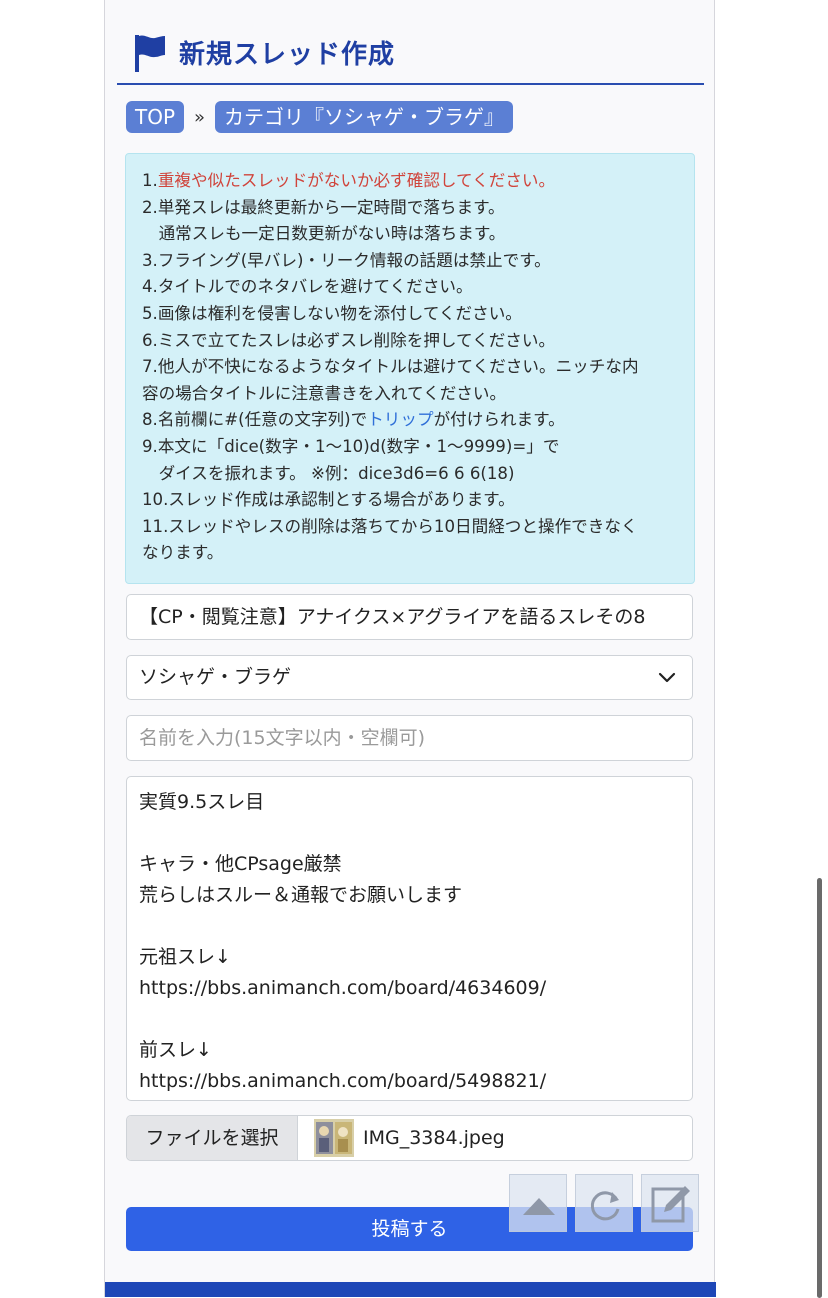  Describe the element at coordinates (667, 677) in the screenshot. I see `chevron-down-icon` at that location.